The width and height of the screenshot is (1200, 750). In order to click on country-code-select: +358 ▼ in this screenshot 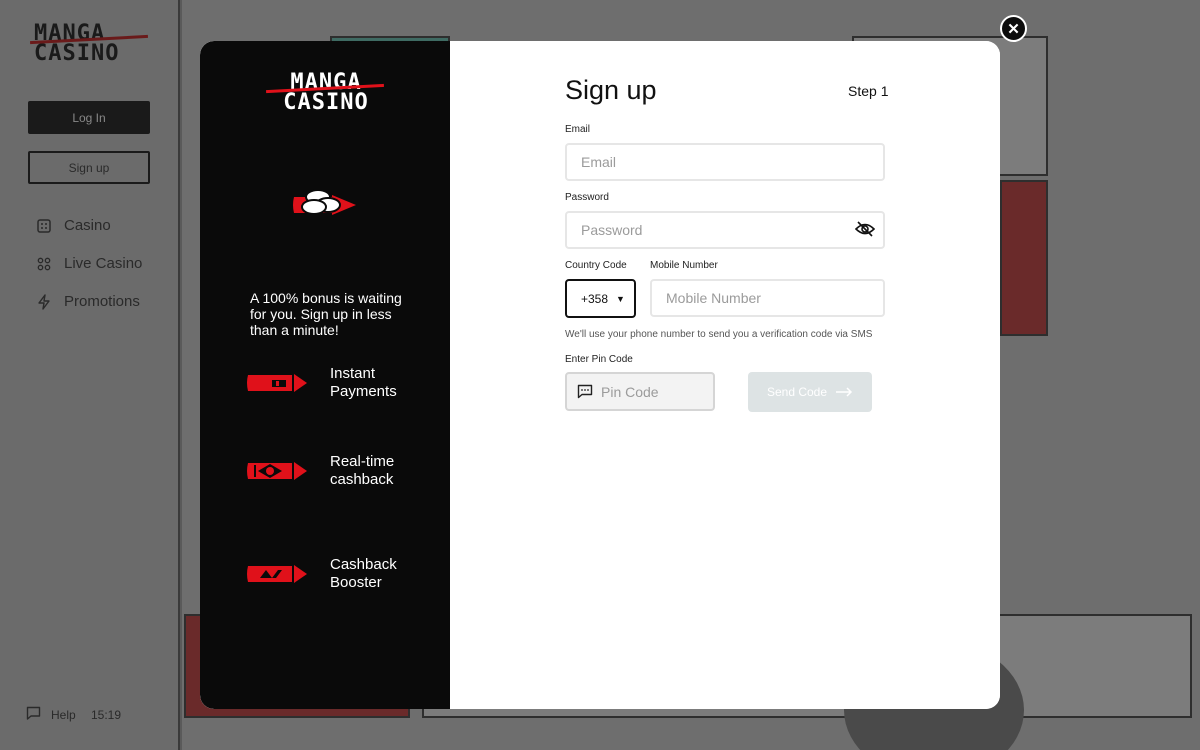, I will do `click(600, 298)`.